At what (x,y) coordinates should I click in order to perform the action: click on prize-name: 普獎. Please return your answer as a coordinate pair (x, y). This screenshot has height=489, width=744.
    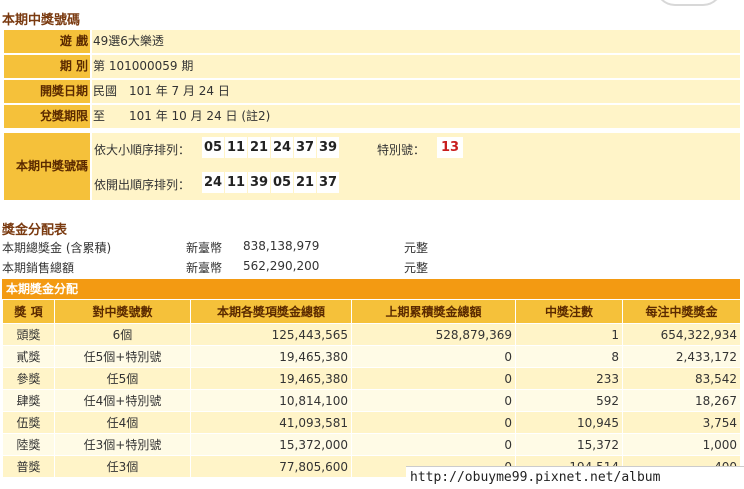
    Looking at the image, I should click on (28, 466).